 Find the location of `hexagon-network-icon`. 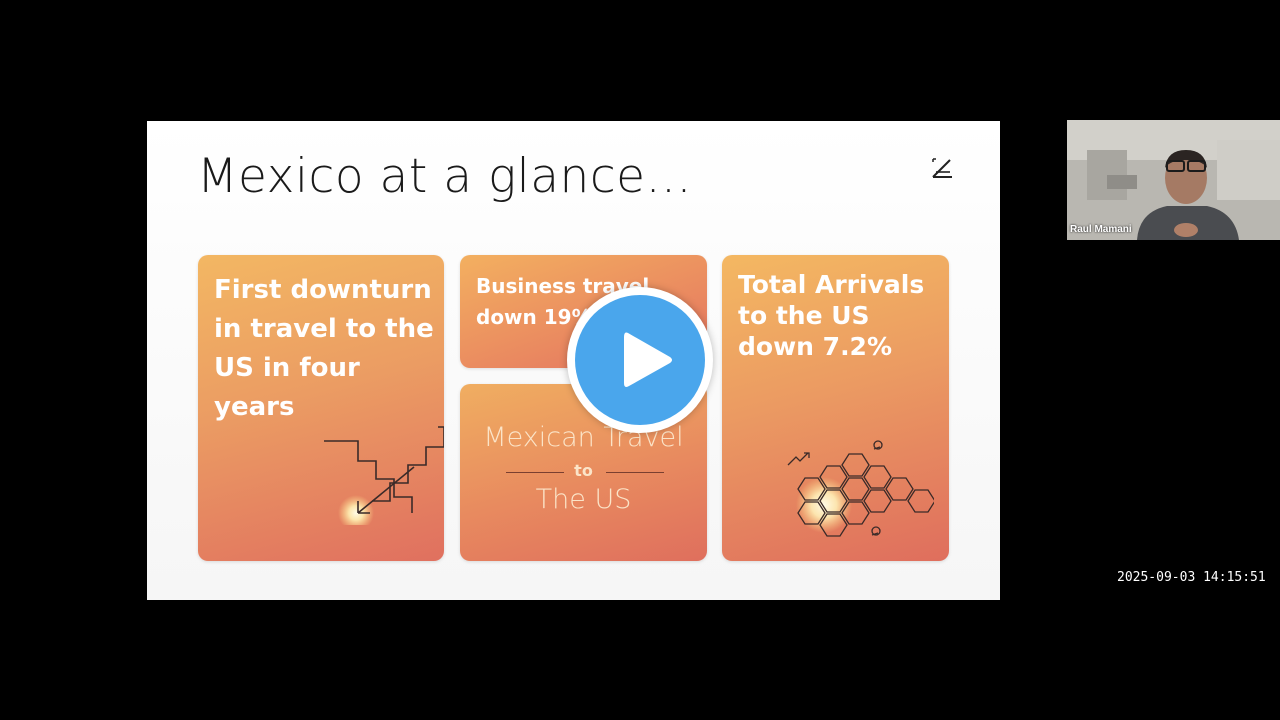

hexagon-network-icon is located at coordinates (860, 488).